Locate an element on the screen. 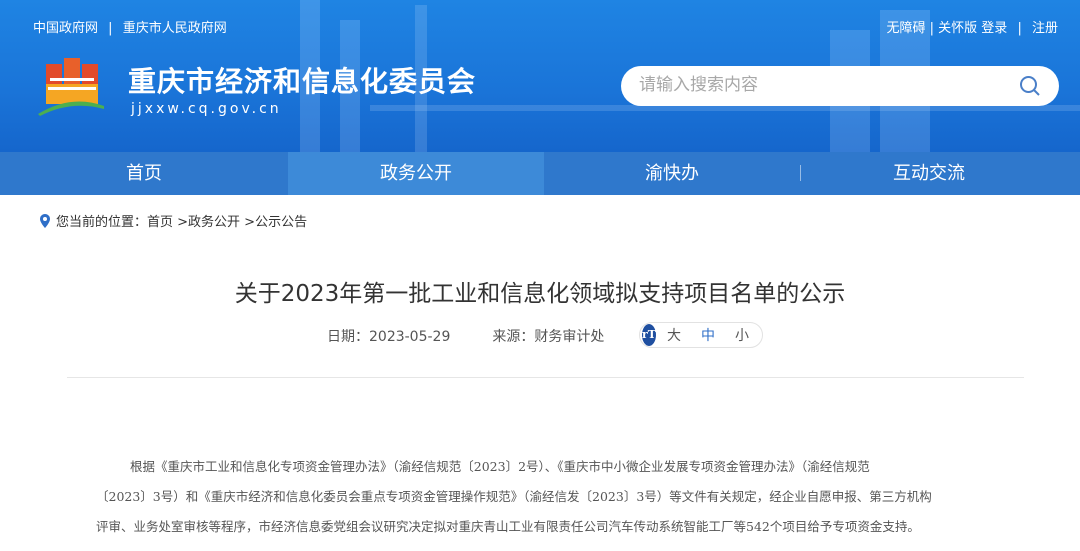 This screenshot has width=1080, height=551. article-meta: 日期：2023-05-29 来源：财务审计处 is located at coordinates (465, 336).